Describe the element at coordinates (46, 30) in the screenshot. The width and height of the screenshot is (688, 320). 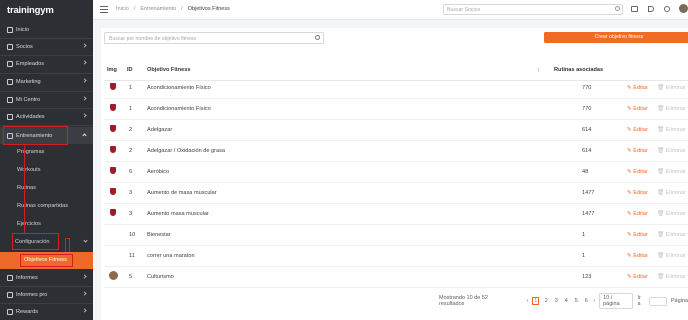
I see `sidebar-item-inicio: Inicio` at that location.